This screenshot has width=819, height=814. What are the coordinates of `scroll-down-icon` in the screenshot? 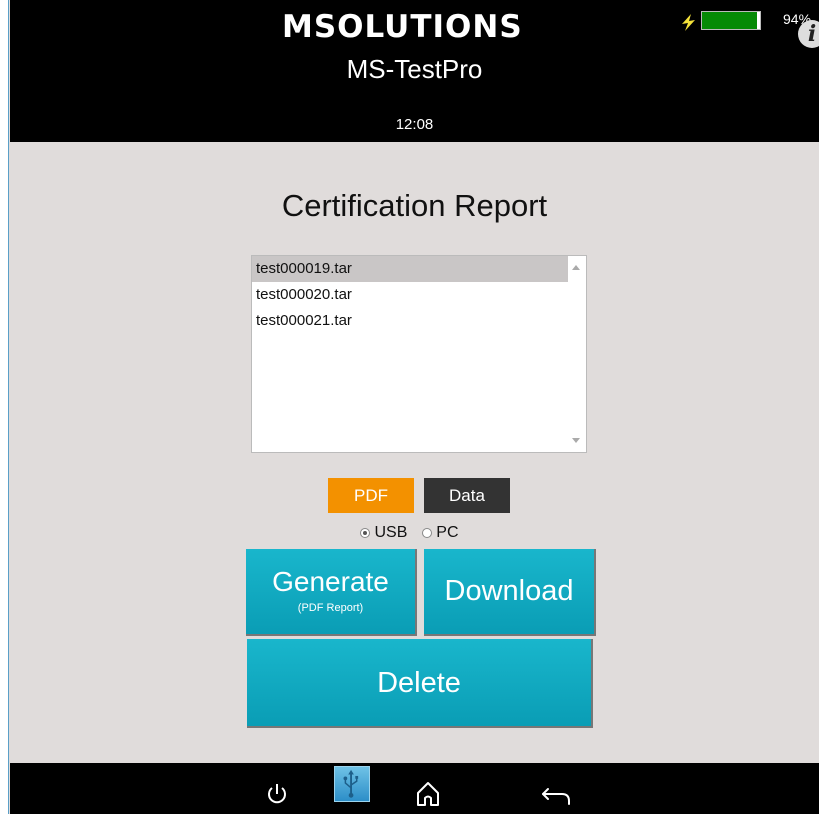 It's located at (576, 440).